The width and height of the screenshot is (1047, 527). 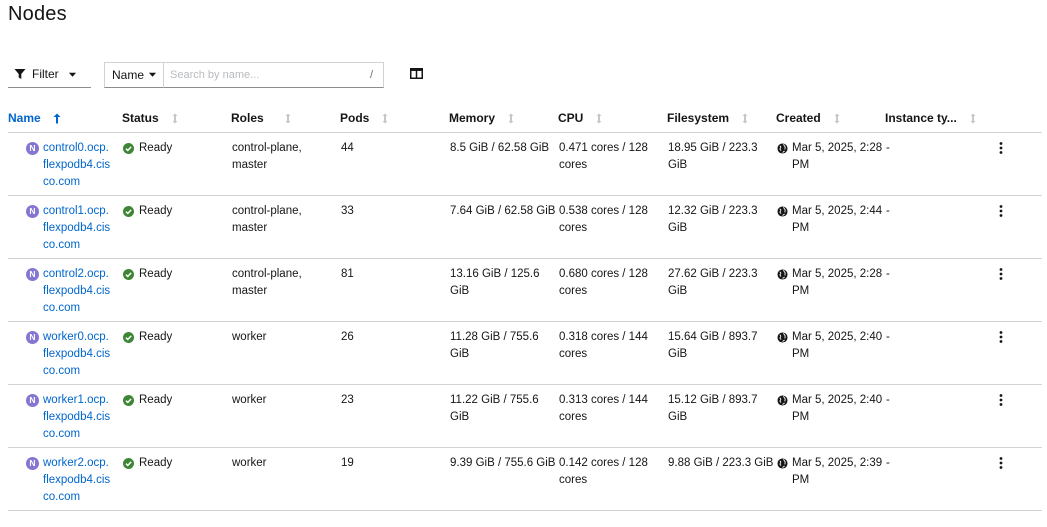 What do you see at coordinates (503, 290) in the screenshot?
I see `memory-cell: 13.16 GiB / 125.6 GiB` at bounding box center [503, 290].